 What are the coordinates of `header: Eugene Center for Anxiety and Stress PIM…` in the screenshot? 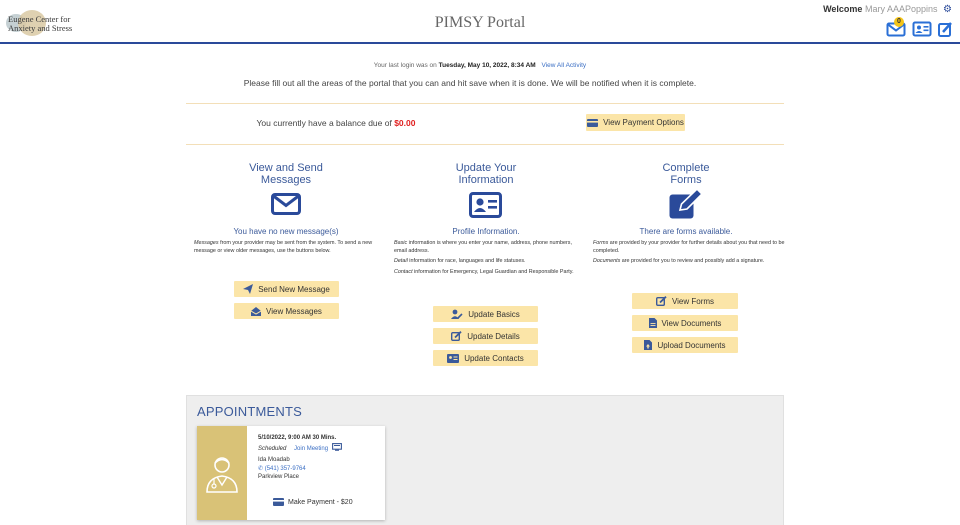 It's located at (480, 22).